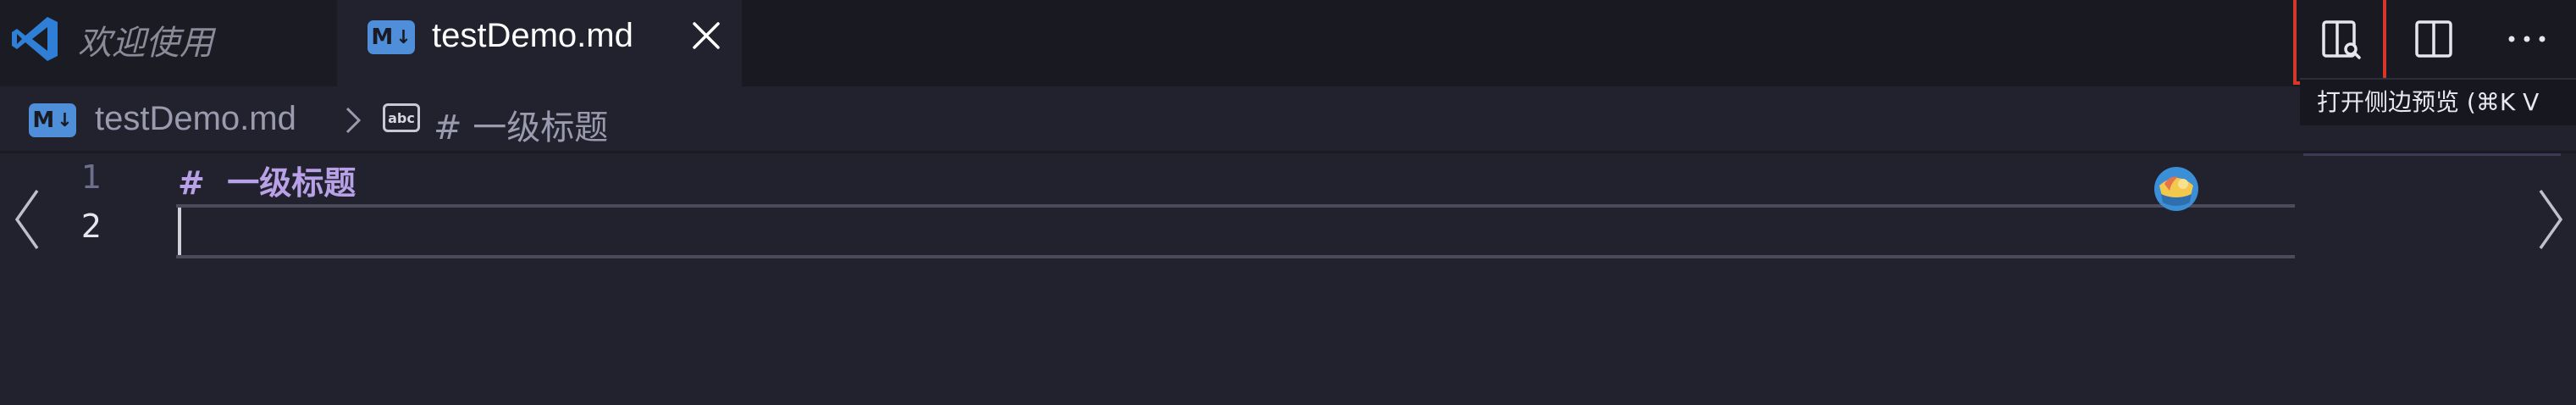  I want to click on chevron-right-nav-icon, so click(2551, 219).